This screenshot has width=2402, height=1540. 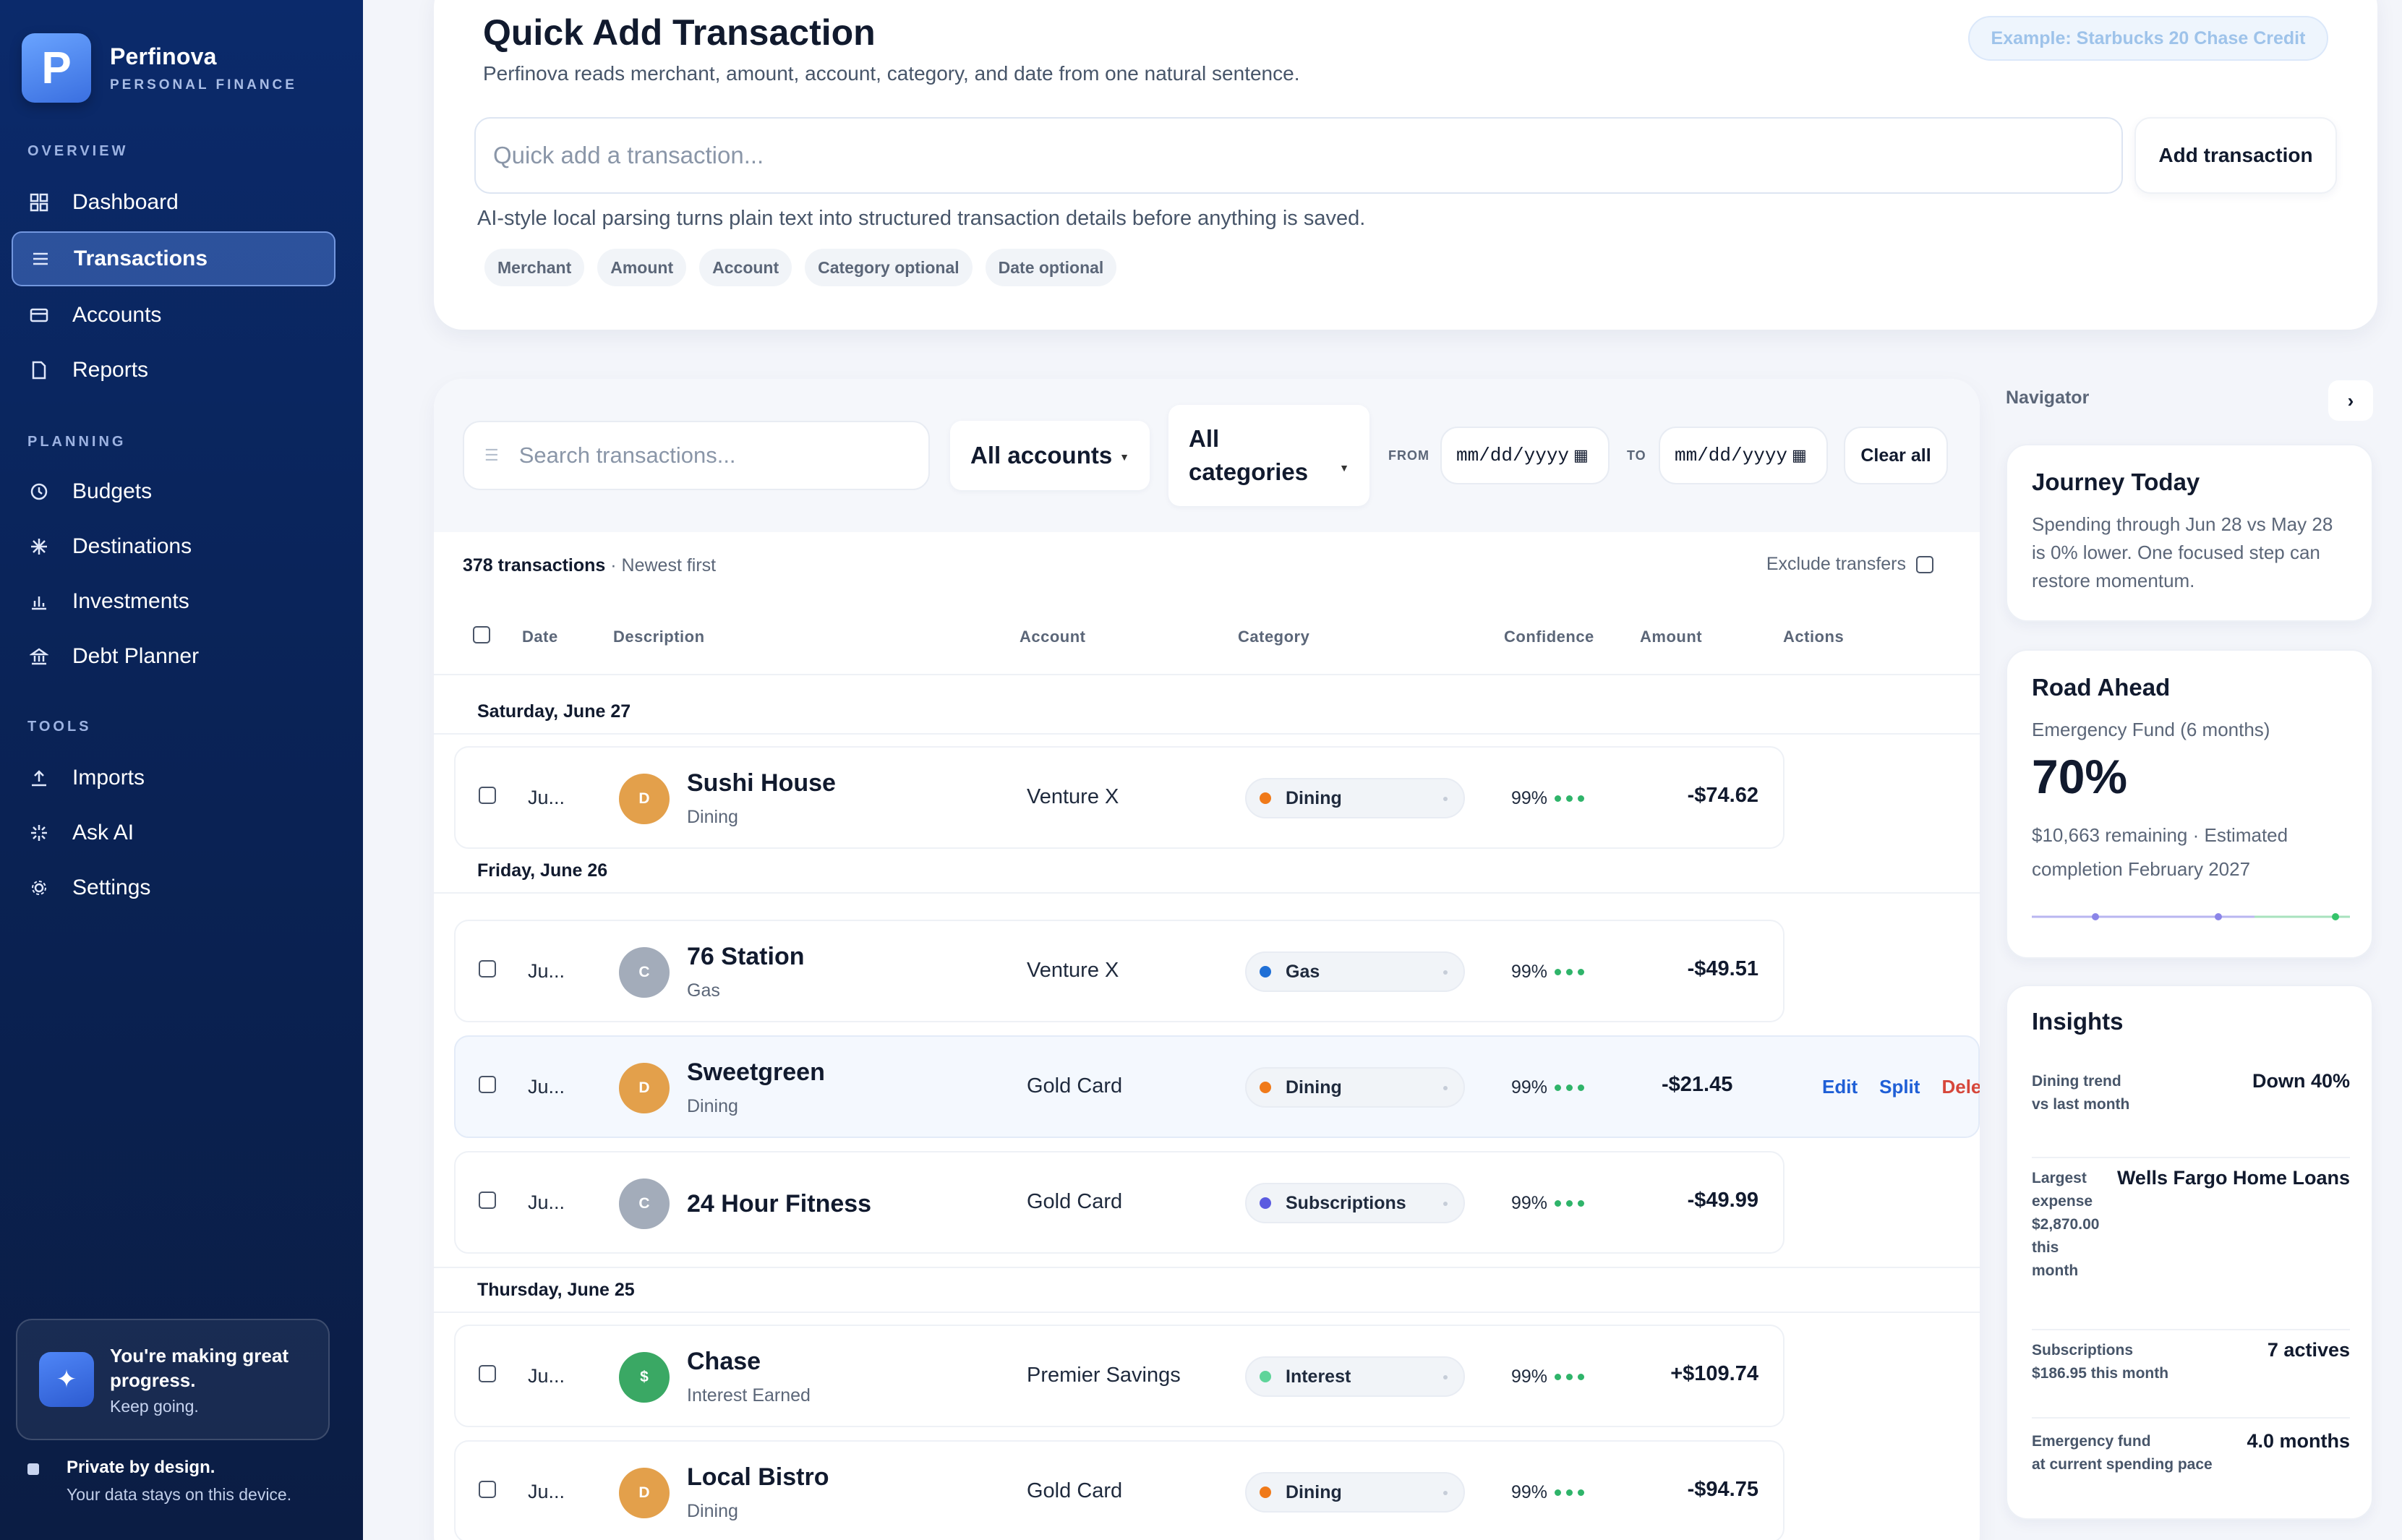 What do you see at coordinates (173, 656) in the screenshot?
I see `sidebar-item-debt-planner: Debt Planner` at bounding box center [173, 656].